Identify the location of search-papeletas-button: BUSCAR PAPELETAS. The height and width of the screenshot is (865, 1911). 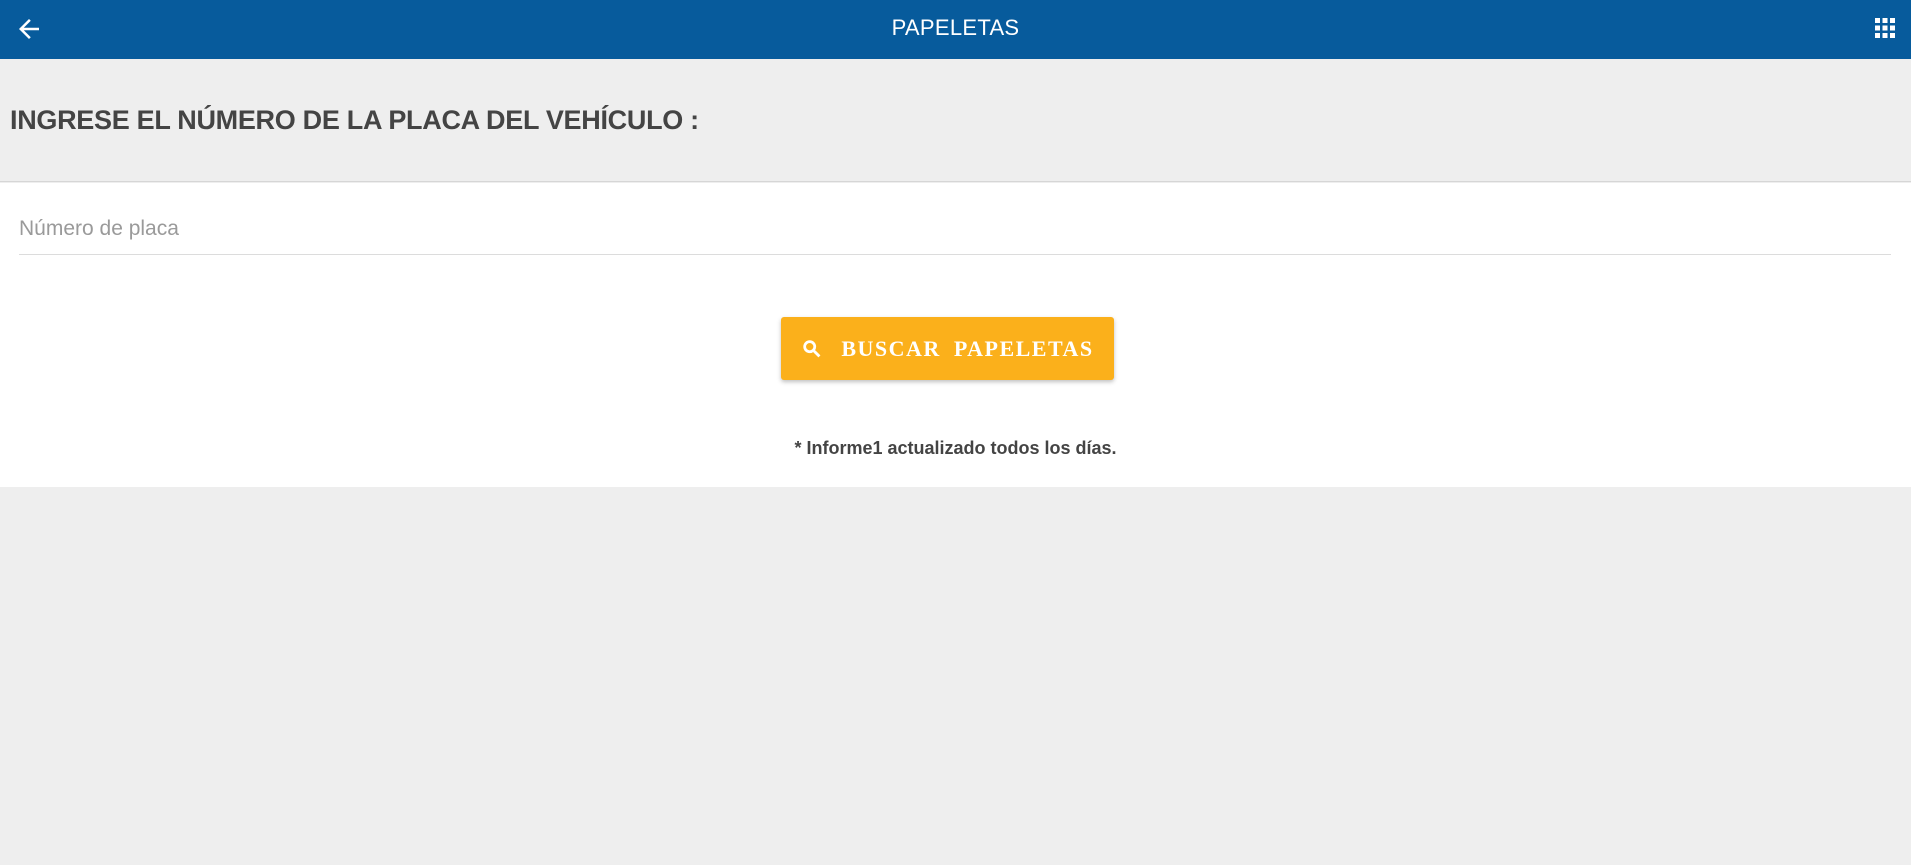
(947, 348).